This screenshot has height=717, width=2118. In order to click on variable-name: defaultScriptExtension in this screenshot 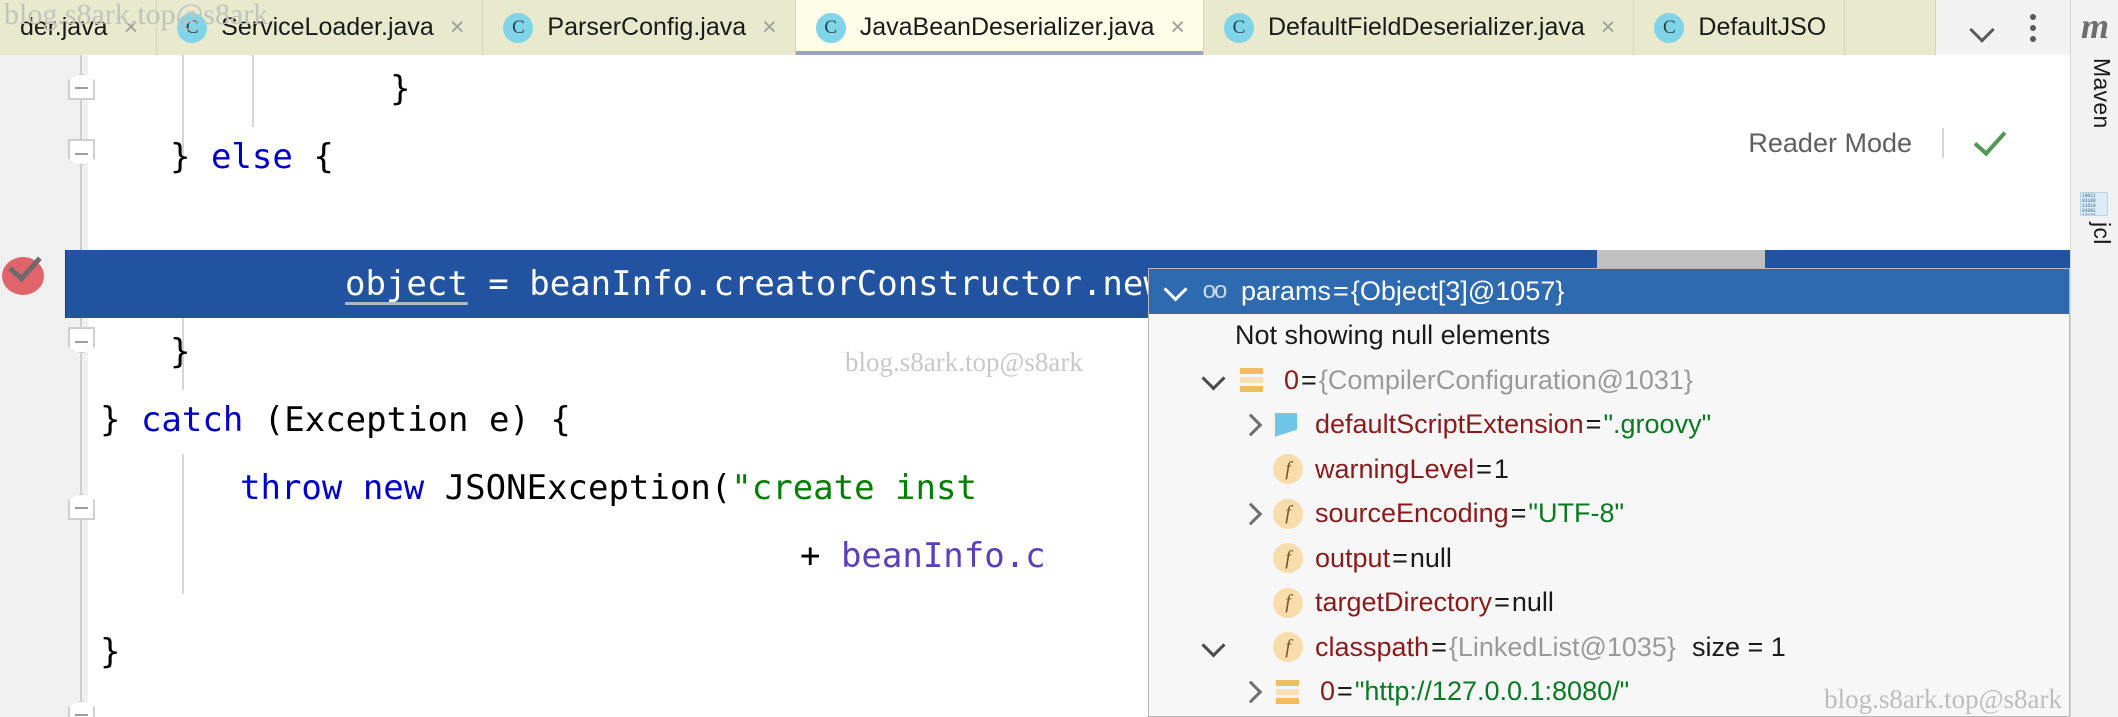, I will do `click(1449, 424)`.